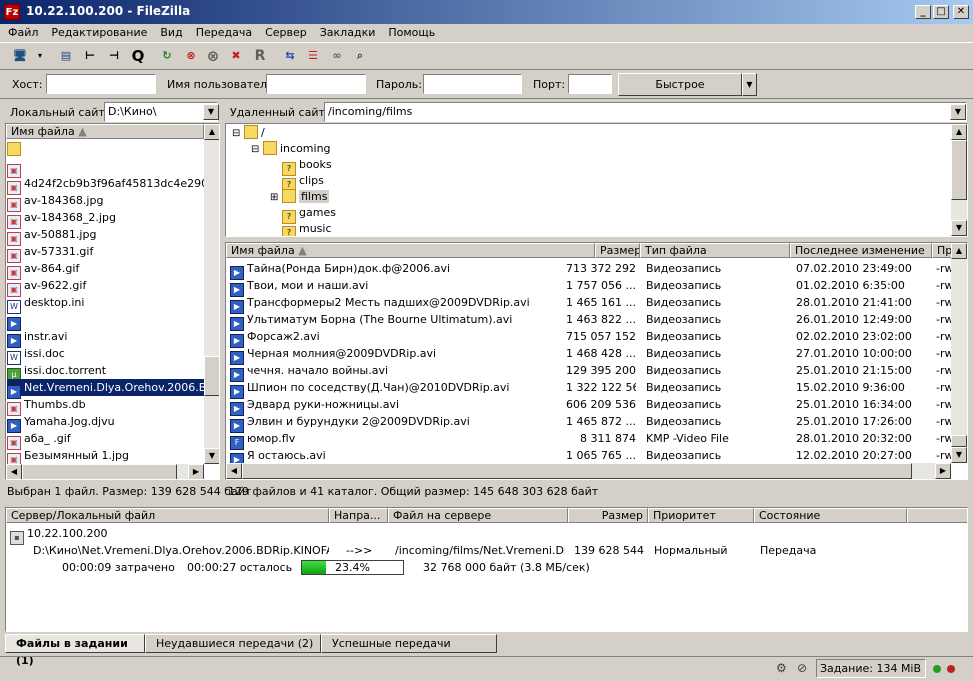 Image resolution: width=973 pixels, height=681 pixels. I want to click on site-manager-icon: 🖥, so click(20, 56).